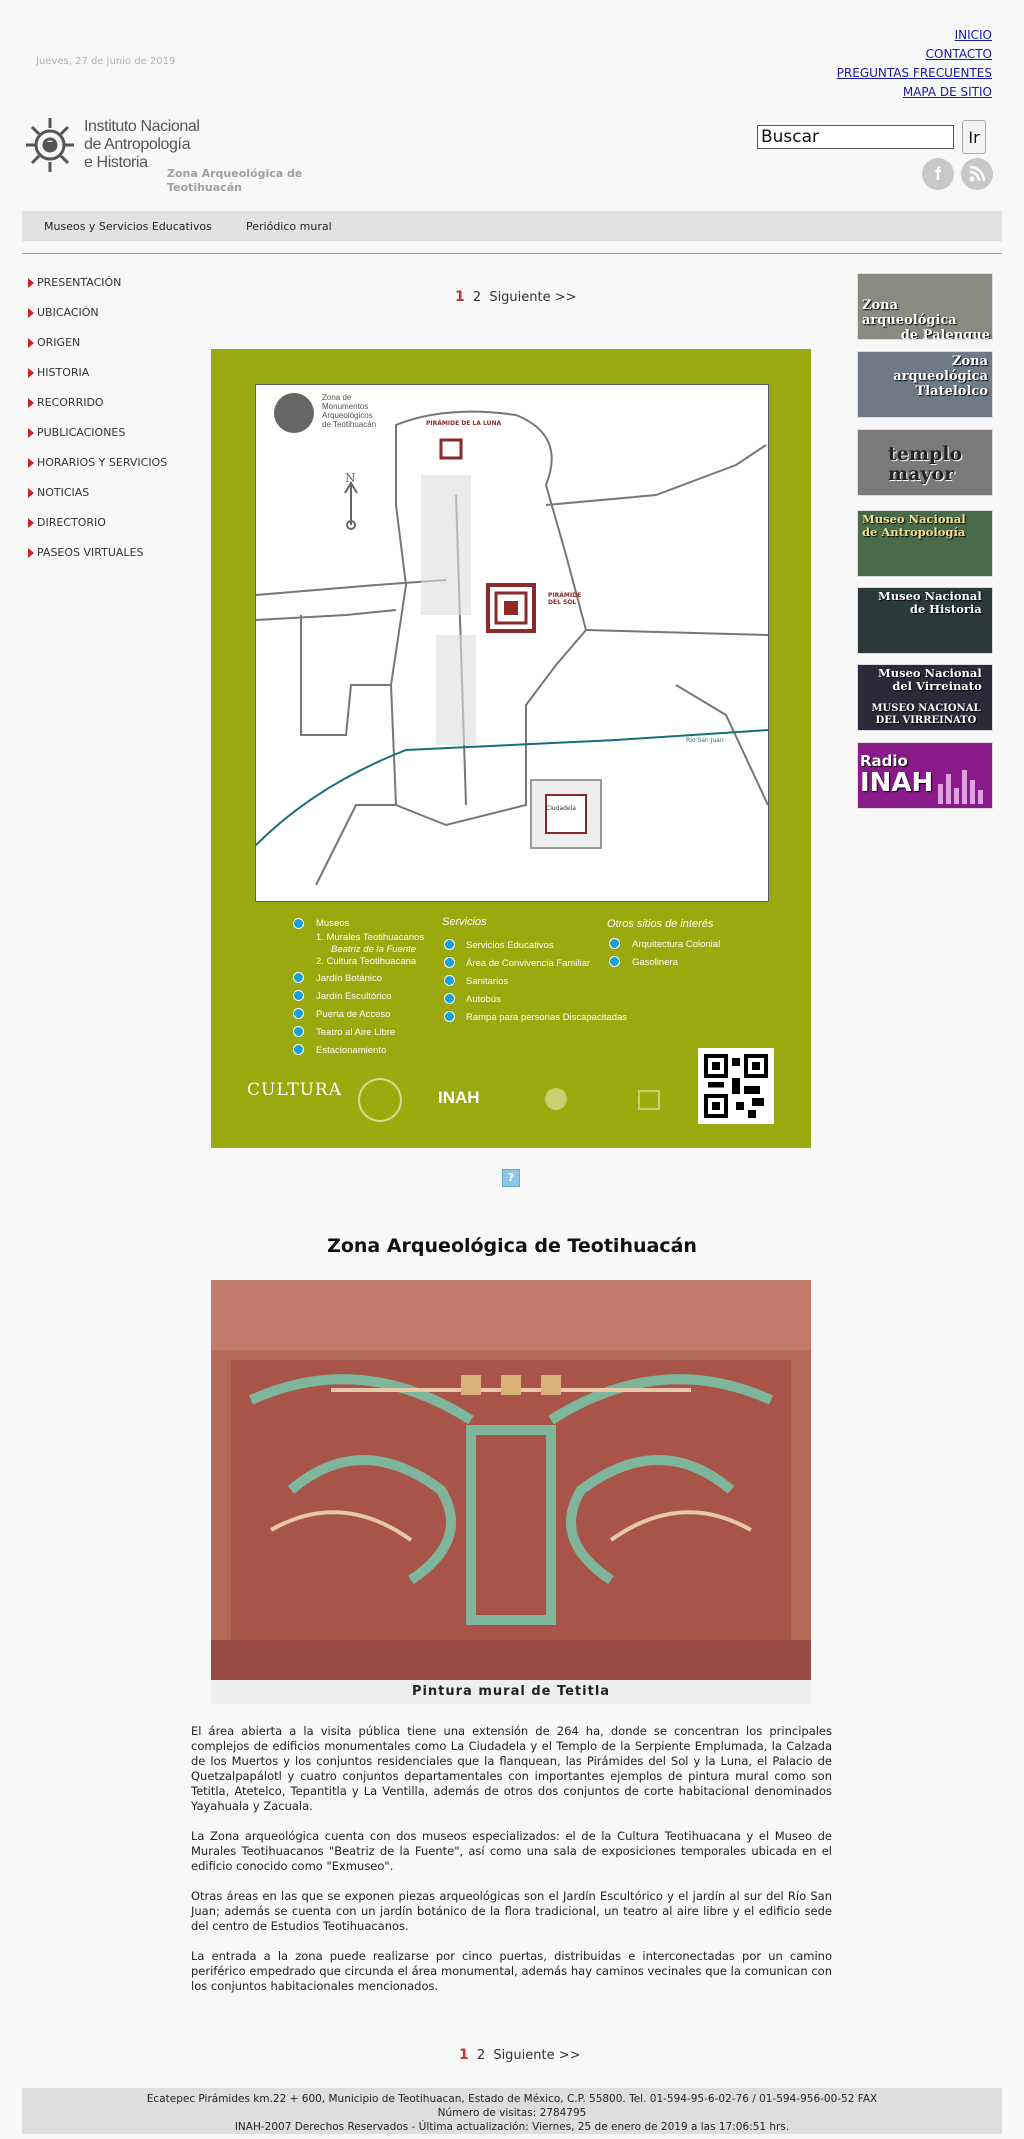  I want to click on banner-templo-mayor: templo mayor, so click(925, 462).